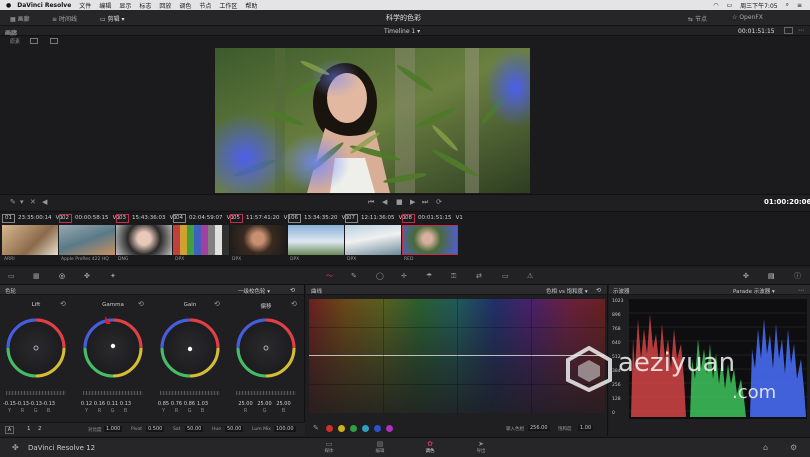 The height and width of the screenshot is (457, 810). Describe the element at coordinates (234, 429) in the screenshot. I see `hue-field: 50.00` at that location.